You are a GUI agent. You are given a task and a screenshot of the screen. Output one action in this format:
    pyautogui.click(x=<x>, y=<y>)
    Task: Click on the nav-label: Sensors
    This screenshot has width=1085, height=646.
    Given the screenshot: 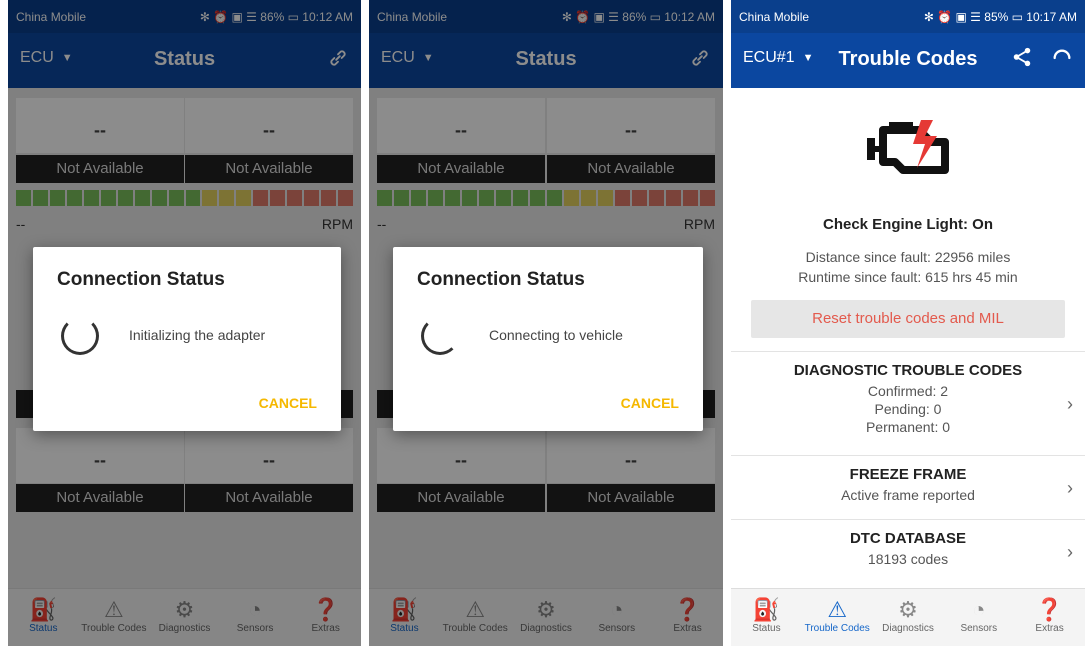 What is the action you would take?
    pyautogui.click(x=979, y=628)
    